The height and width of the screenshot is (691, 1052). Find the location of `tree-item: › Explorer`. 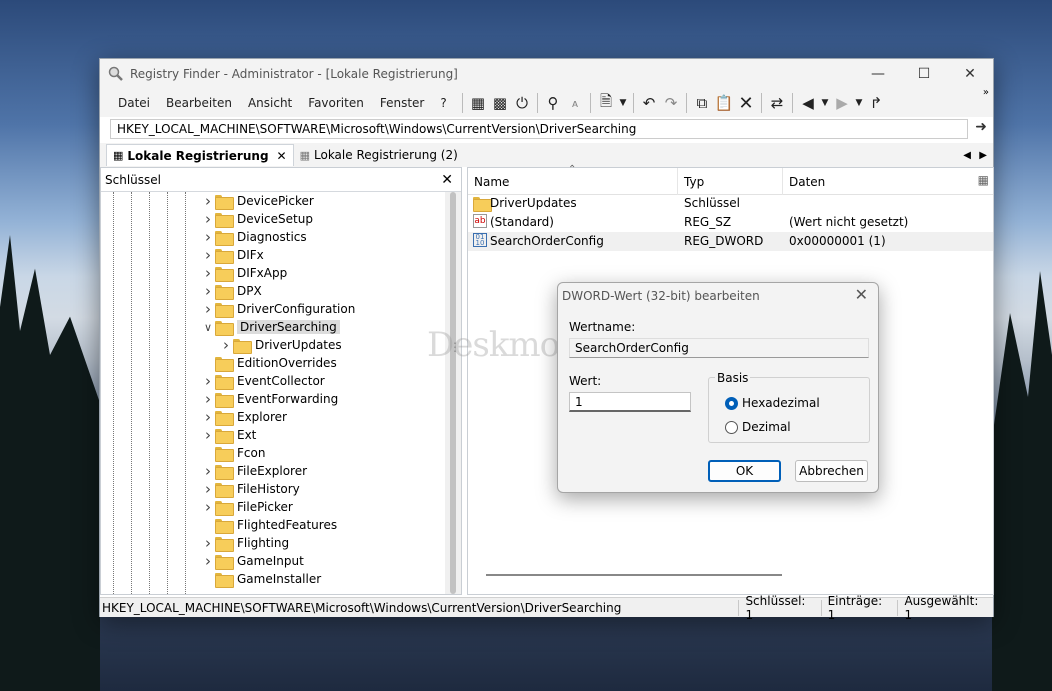

tree-item: › Explorer is located at coordinates (244, 417).